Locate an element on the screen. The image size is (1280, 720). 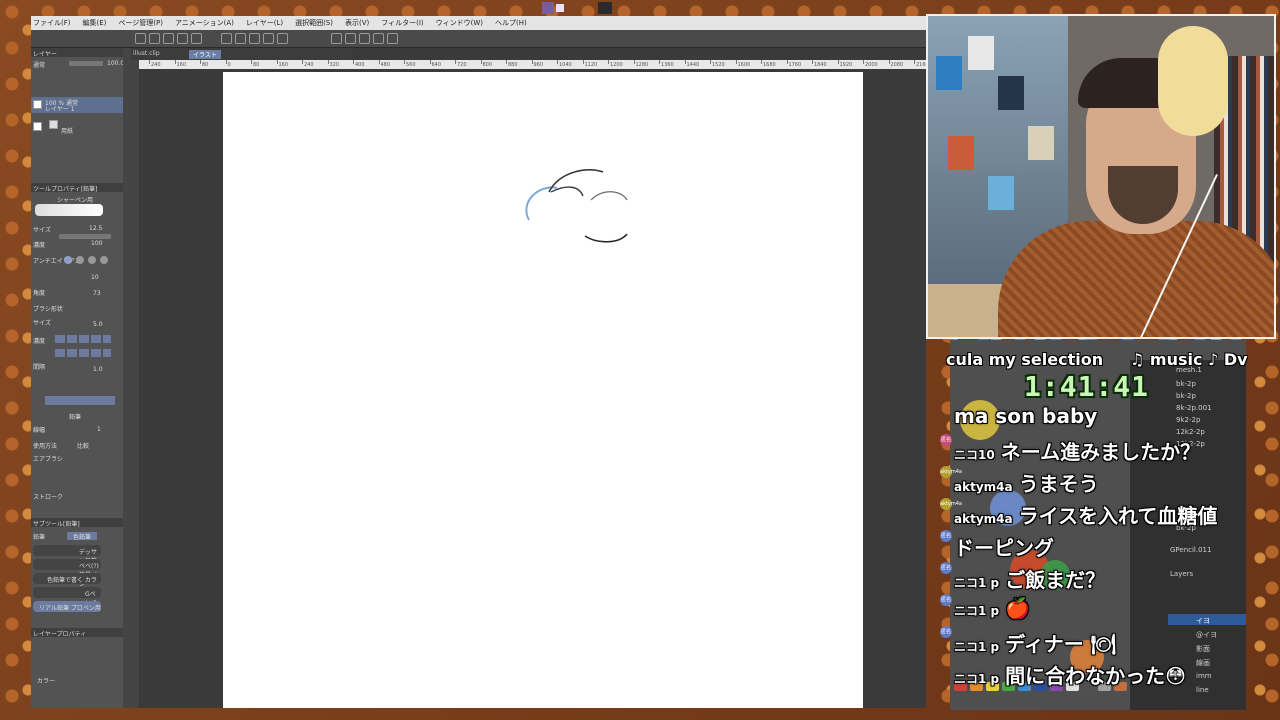
brush-tip-label: エアブラシ is located at coordinates (48, 459).